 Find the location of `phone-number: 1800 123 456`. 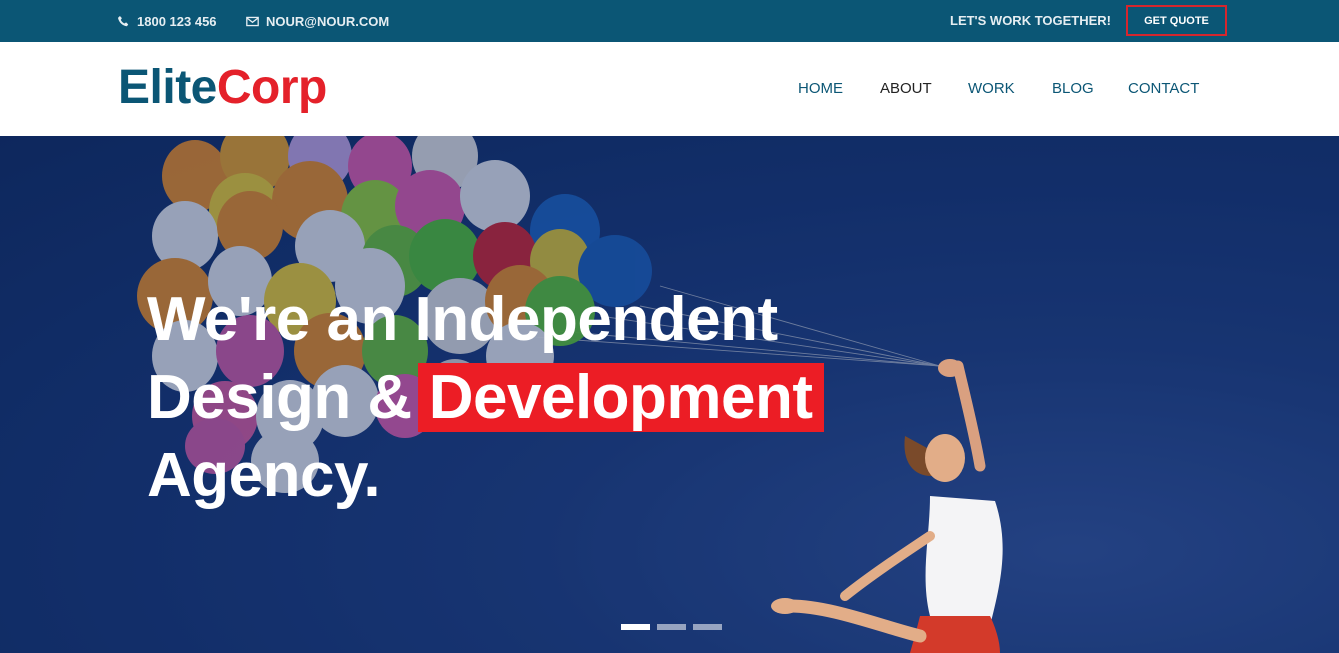

phone-number: 1800 123 456 is located at coordinates (177, 21).